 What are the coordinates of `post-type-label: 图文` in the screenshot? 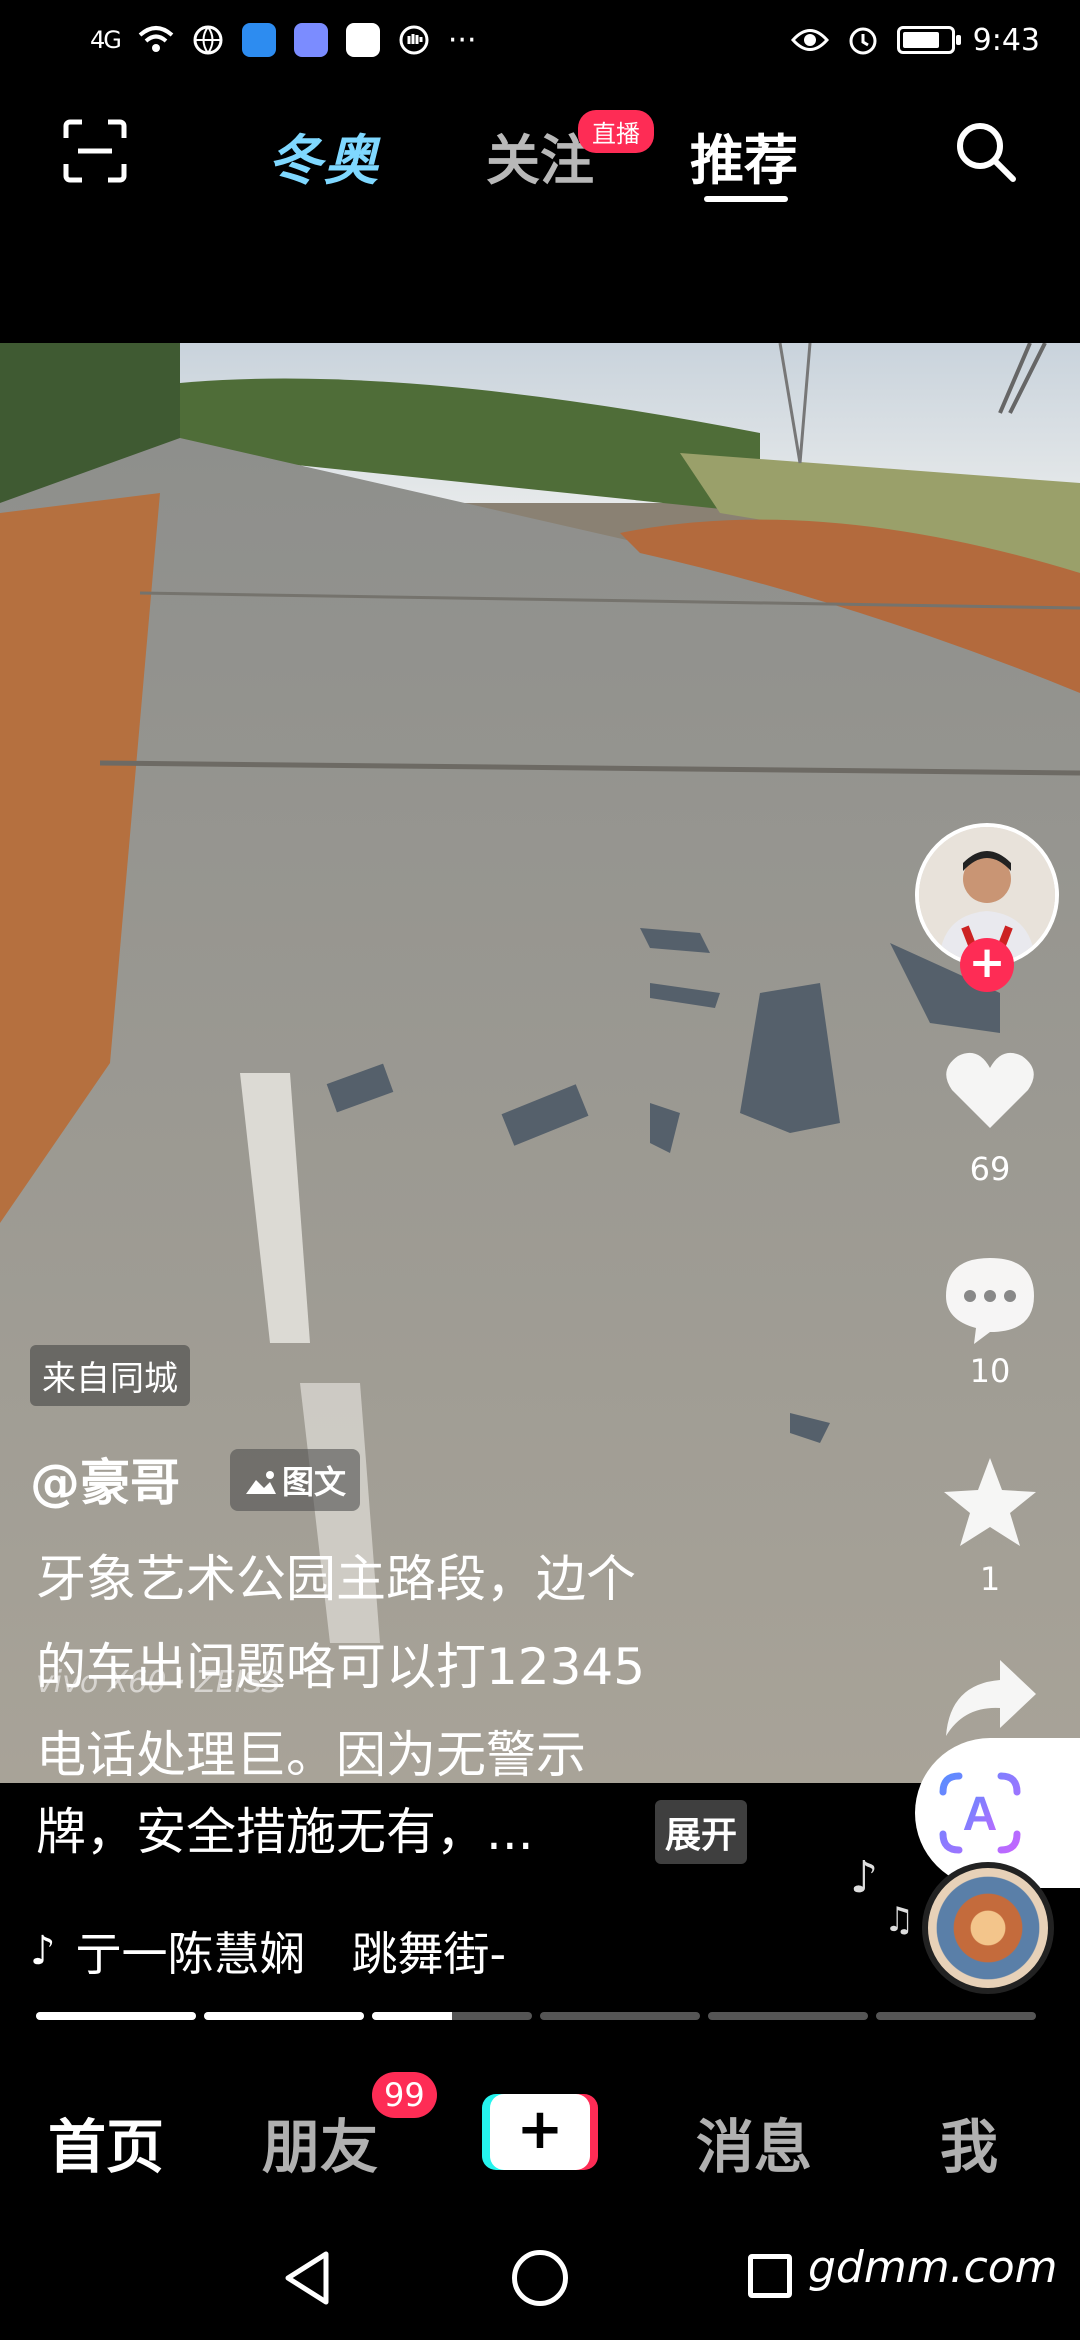 It's located at (314, 1482).